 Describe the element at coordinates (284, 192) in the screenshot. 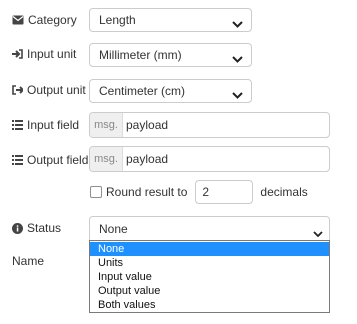

I see `decimals-suffix: decimals` at that location.